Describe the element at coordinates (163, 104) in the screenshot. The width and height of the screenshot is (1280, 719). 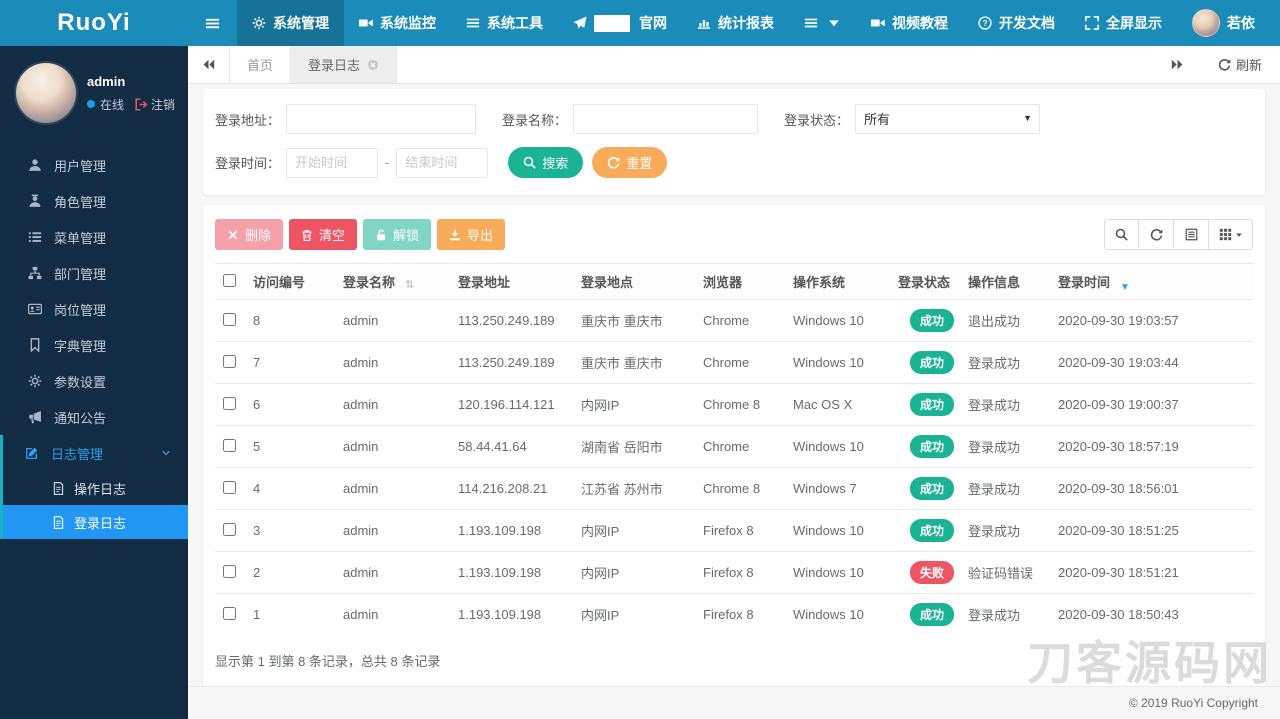
I see `logout-label: 注销` at that location.